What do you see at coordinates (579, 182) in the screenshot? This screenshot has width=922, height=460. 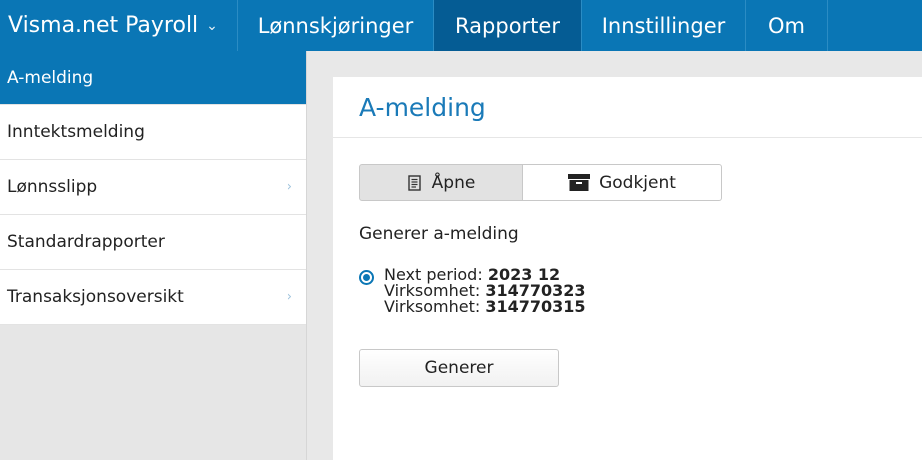 I see `archive-icon` at bounding box center [579, 182].